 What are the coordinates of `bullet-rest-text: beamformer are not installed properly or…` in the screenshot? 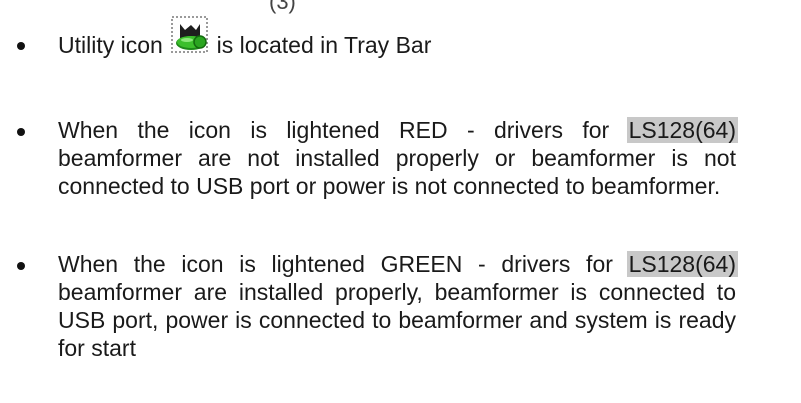 It's located at (397, 172).